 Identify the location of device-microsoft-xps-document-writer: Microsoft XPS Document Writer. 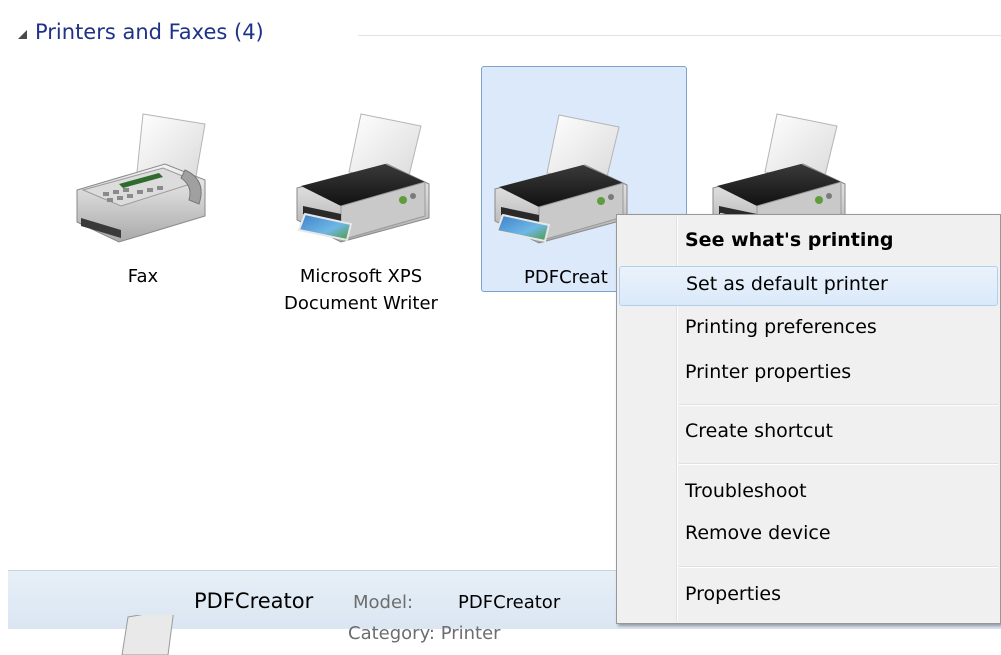
(361, 190).